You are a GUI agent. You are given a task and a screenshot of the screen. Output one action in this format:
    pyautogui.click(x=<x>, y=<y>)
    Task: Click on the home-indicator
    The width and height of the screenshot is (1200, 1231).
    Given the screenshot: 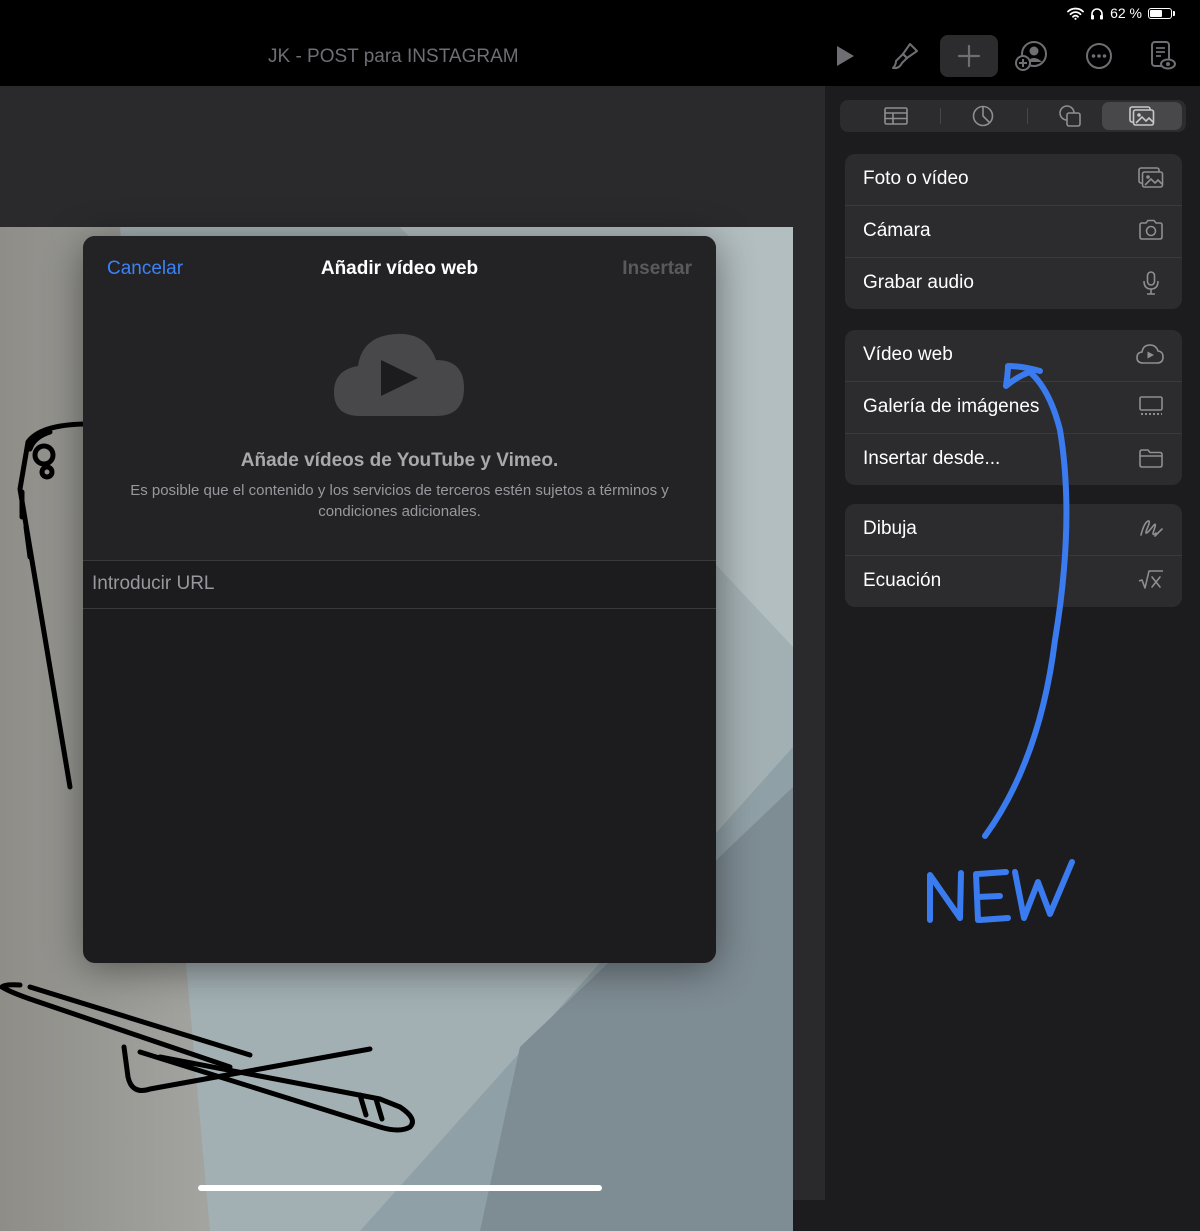 What is the action you would take?
    pyautogui.click(x=400, y=1188)
    